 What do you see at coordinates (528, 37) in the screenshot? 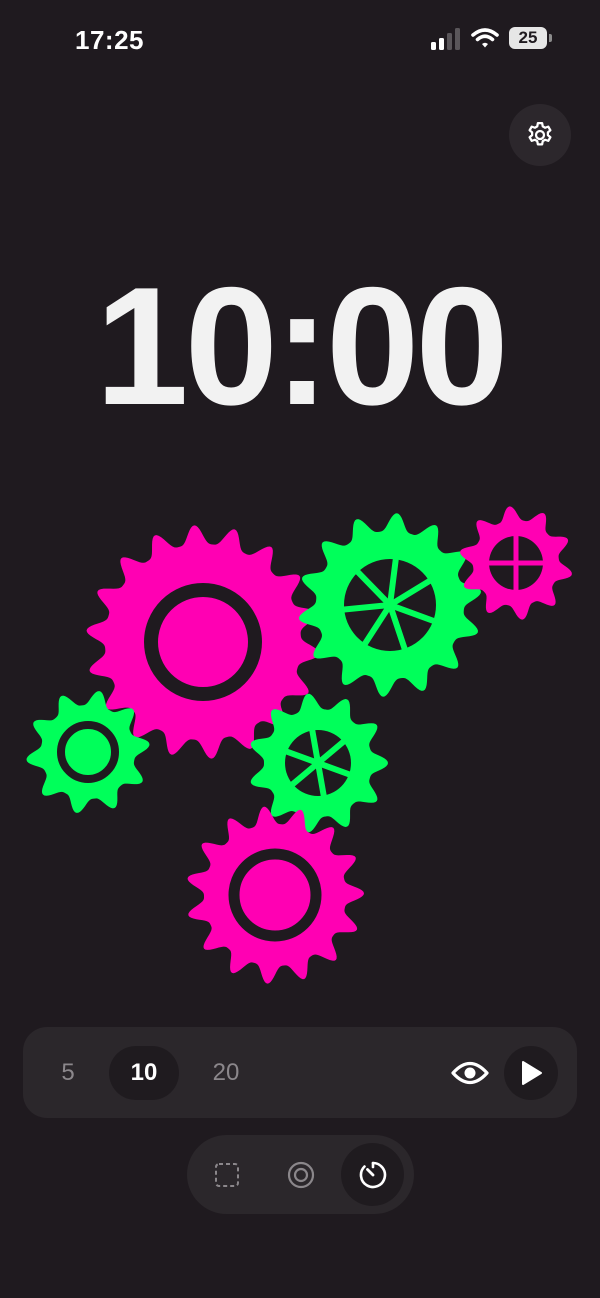
I see `battery-level: 25` at bounding box center [528, 37].